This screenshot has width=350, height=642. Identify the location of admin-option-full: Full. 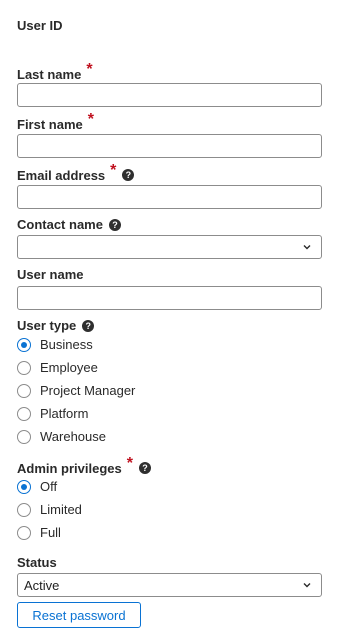
(39, 532).